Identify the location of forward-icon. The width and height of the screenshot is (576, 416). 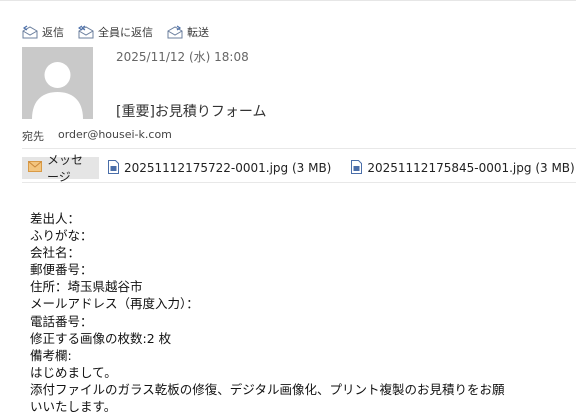
(175, 32).